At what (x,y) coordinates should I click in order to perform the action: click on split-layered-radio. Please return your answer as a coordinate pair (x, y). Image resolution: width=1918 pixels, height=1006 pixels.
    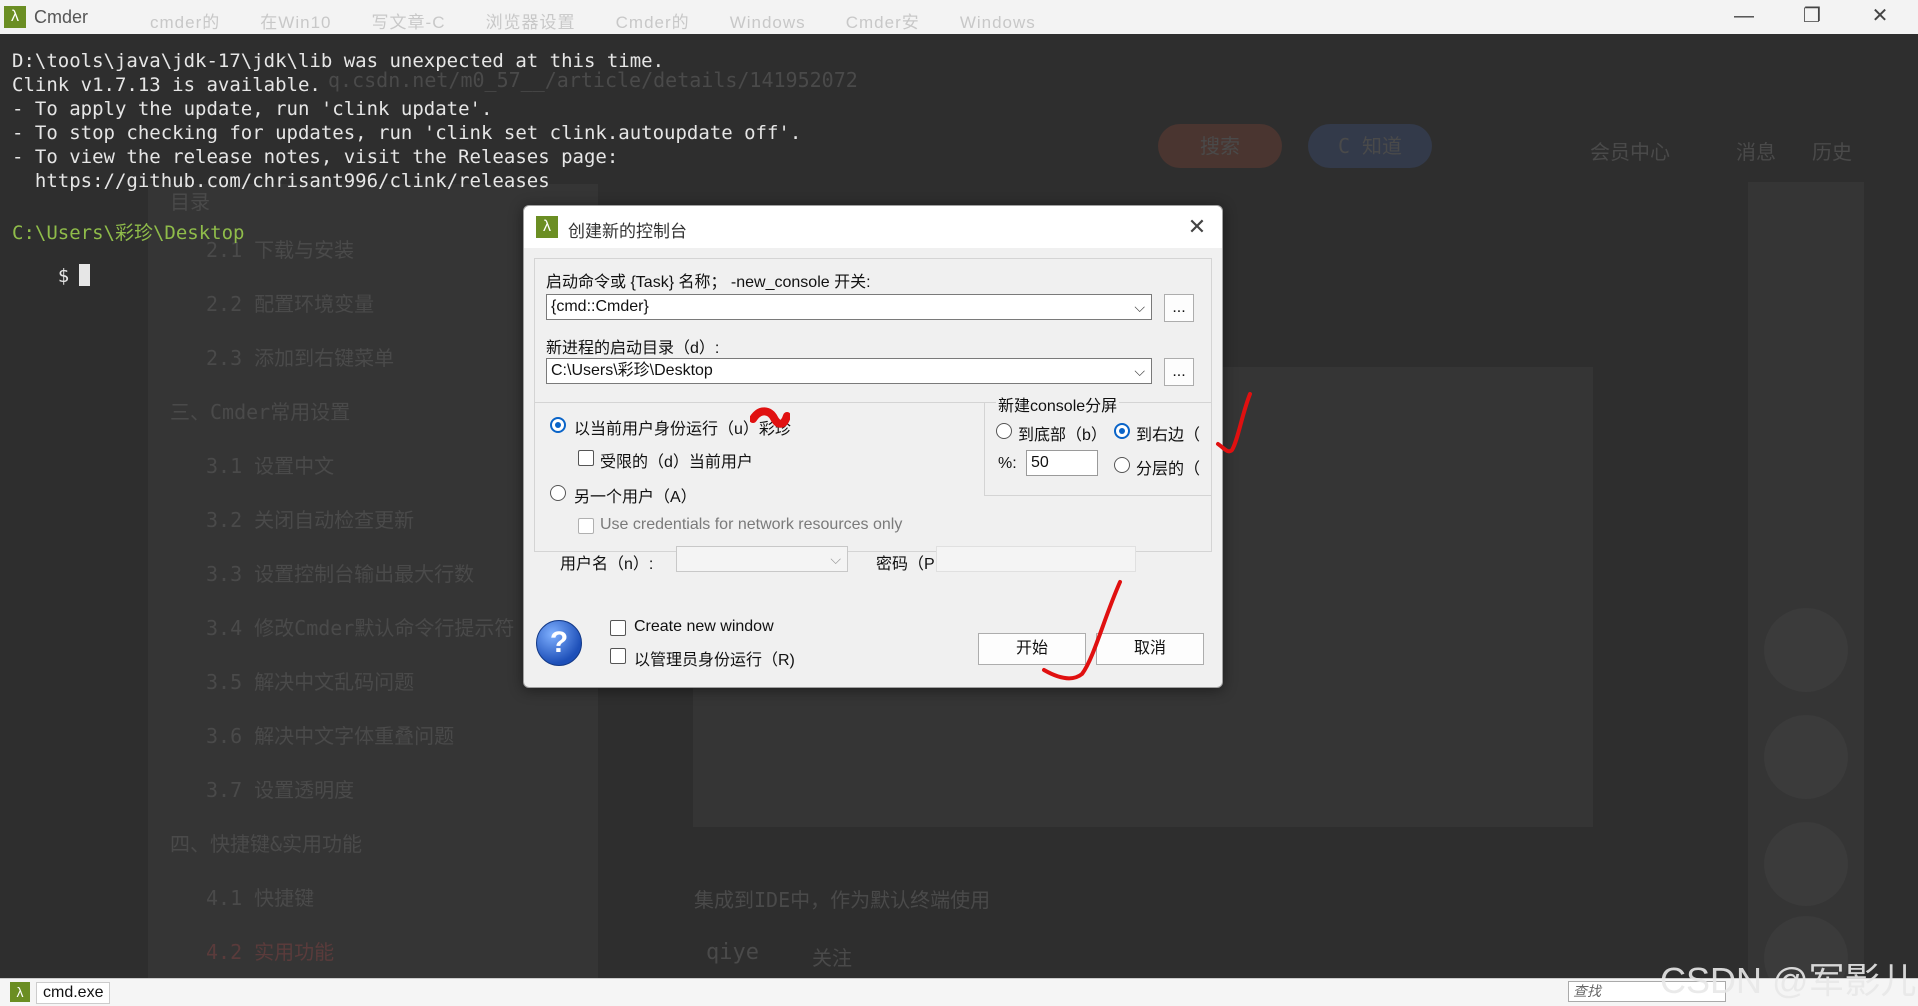
    Looking at the image, I should click on (1122, 465).